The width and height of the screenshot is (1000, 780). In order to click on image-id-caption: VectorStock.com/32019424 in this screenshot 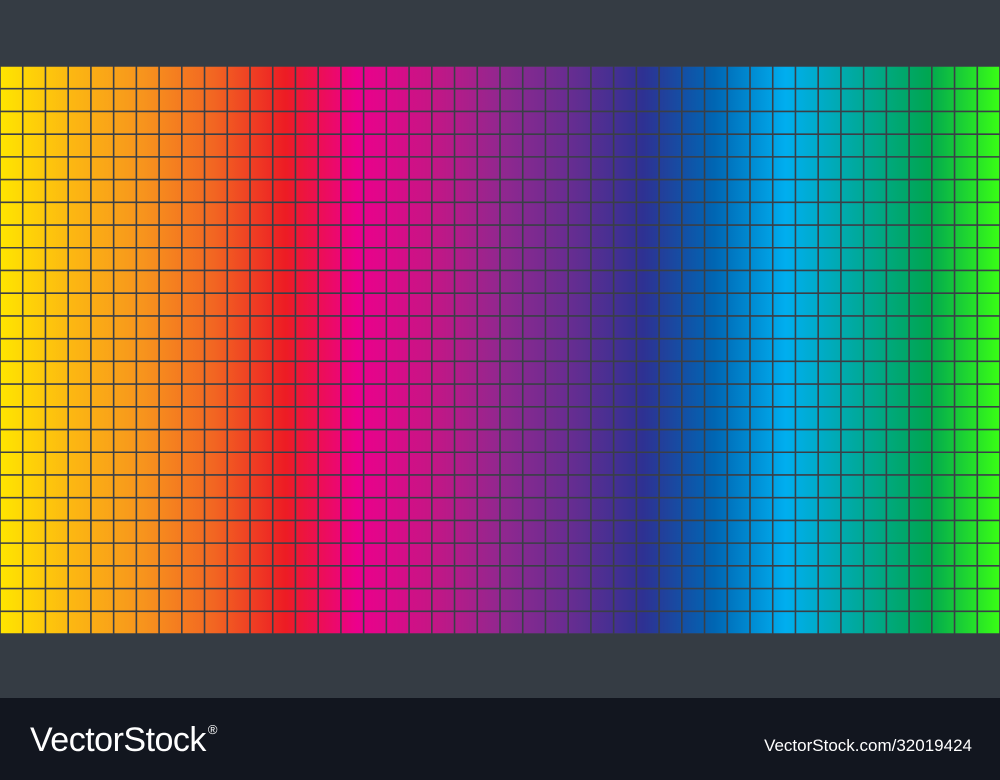, I will do `click(868, 745)`.